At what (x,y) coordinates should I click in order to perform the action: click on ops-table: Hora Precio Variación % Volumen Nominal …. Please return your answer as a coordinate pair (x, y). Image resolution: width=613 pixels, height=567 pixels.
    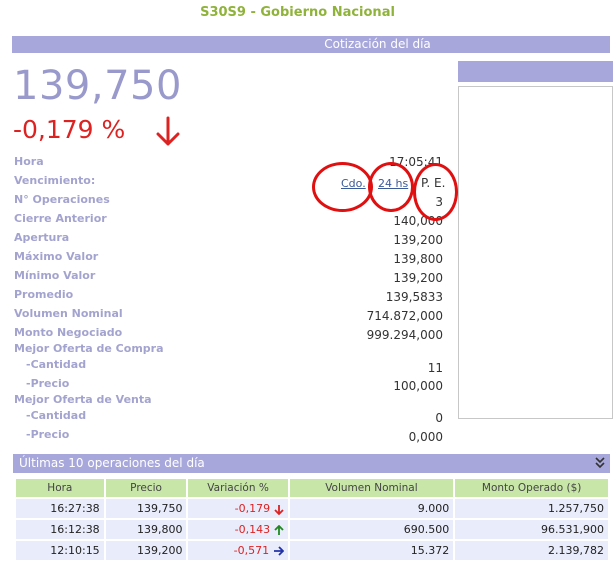
    Looking at the image, I should click on (312, 519).